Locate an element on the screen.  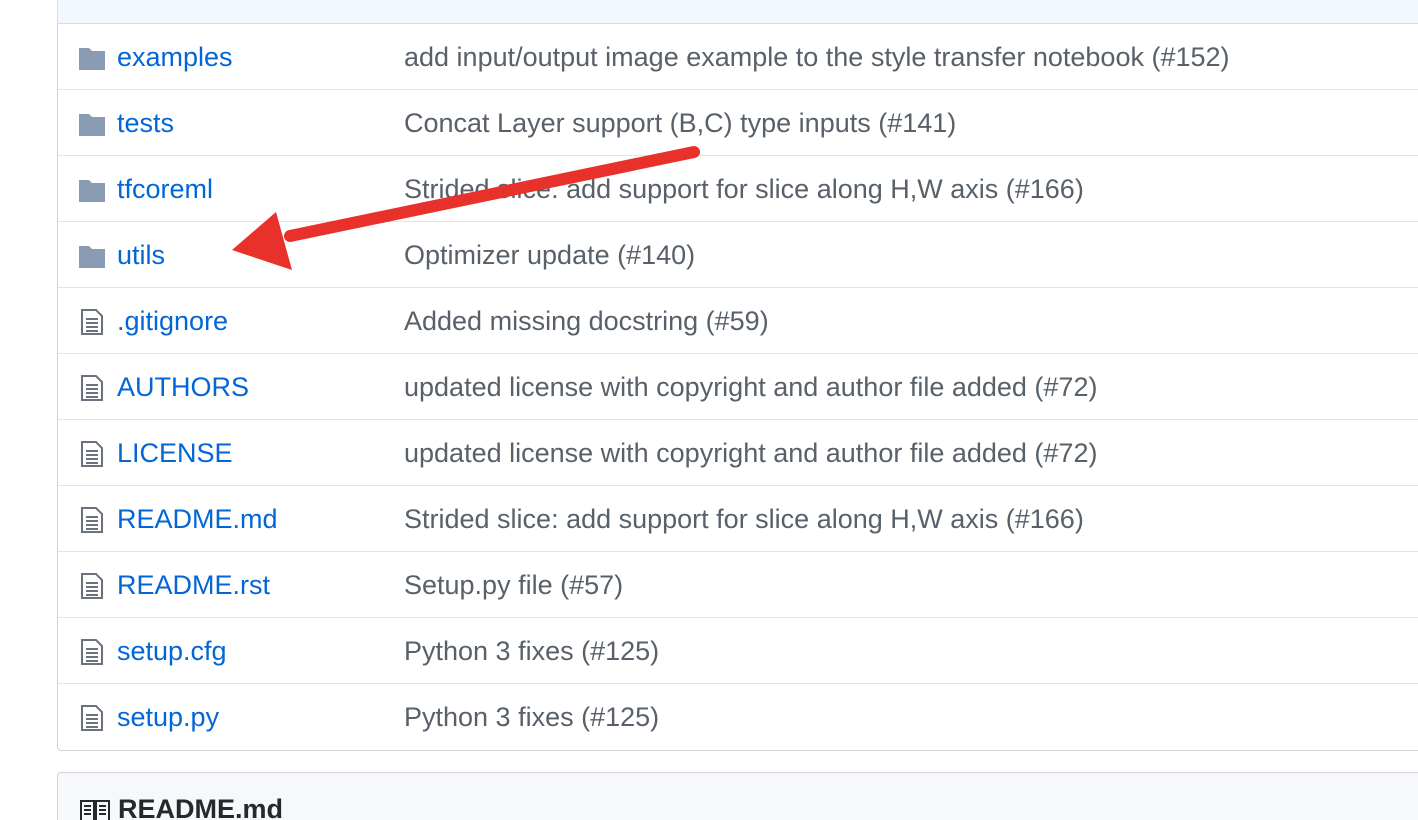
commit-message-link: Optimizer update (#140) is located at coordinates (549, 255).